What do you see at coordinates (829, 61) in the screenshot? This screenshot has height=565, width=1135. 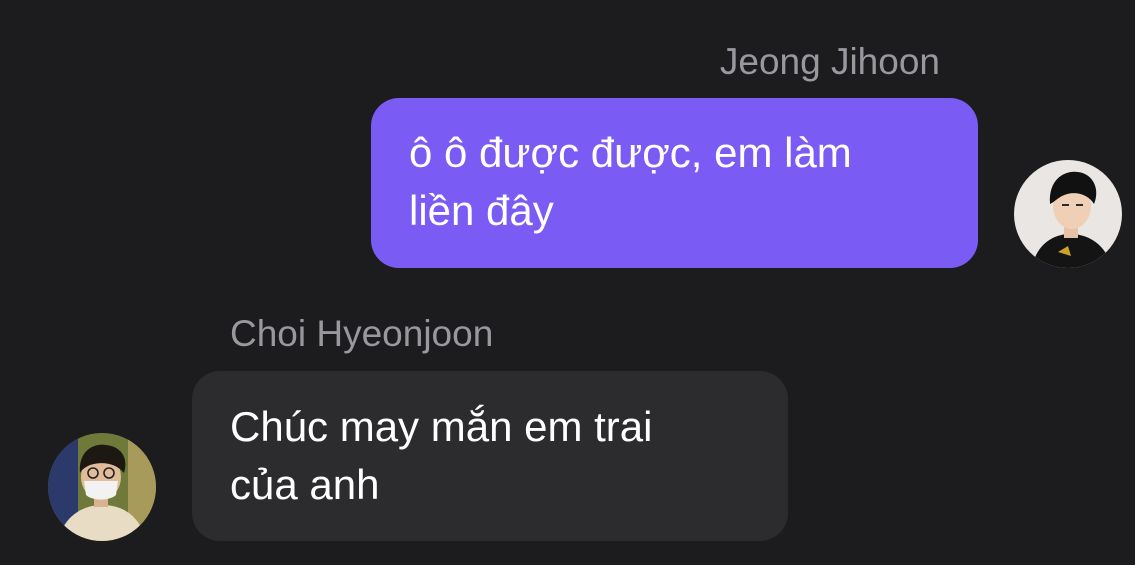 I see `sender-name: Jeong Jihoon` at bounding box center [829, 61].